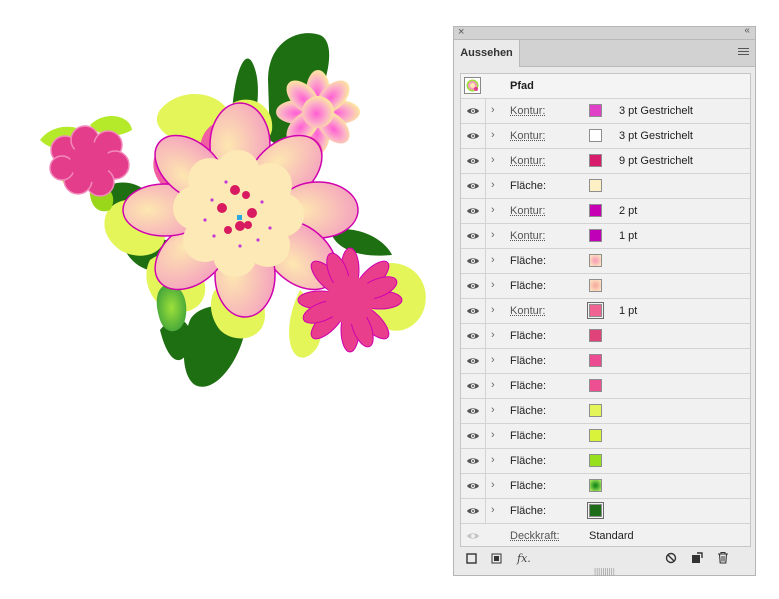 The image size is (779, 599). Describe the element at coordinates (487, 53) in the screenshot. I see `tab-aussehen: Aussehen` at that location.